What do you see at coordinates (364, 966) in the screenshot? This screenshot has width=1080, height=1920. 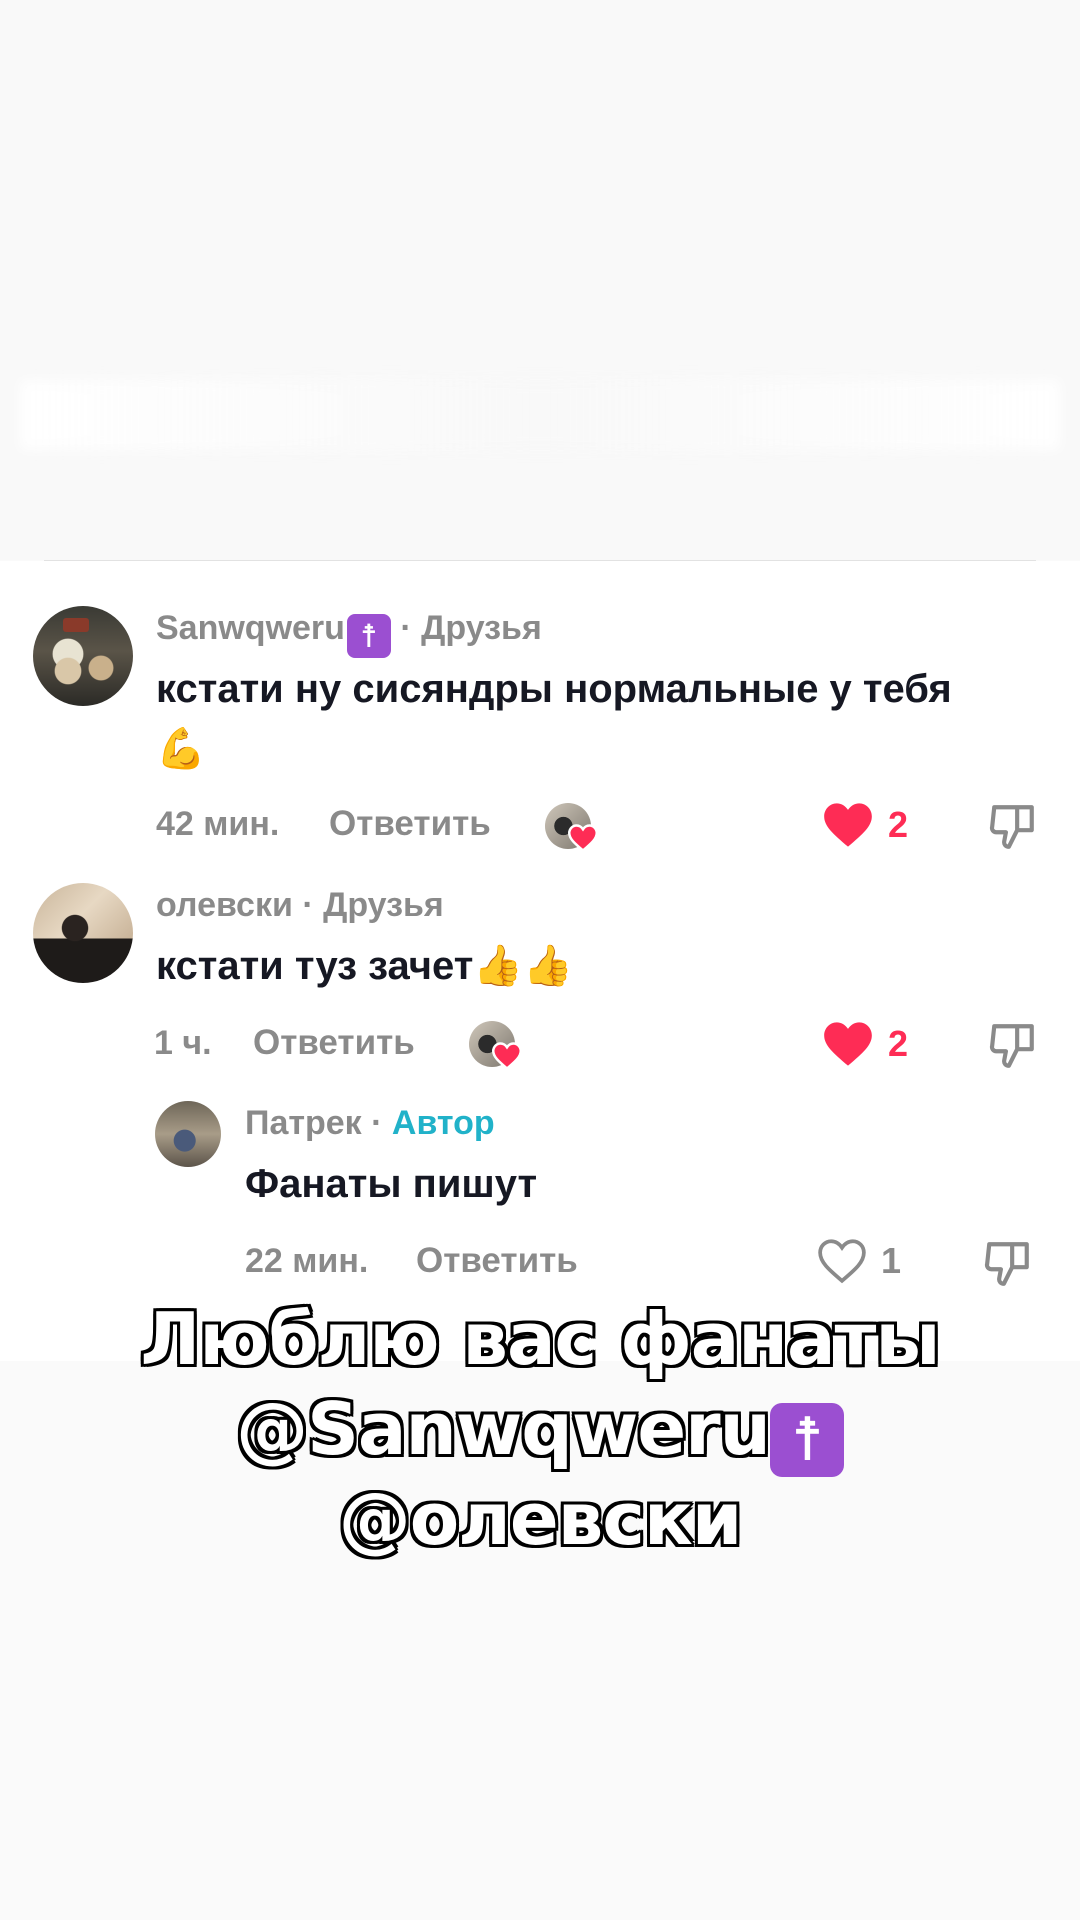 I see `comment-text: кстати туз зачет👍👍` at bounding box center [364, 966].